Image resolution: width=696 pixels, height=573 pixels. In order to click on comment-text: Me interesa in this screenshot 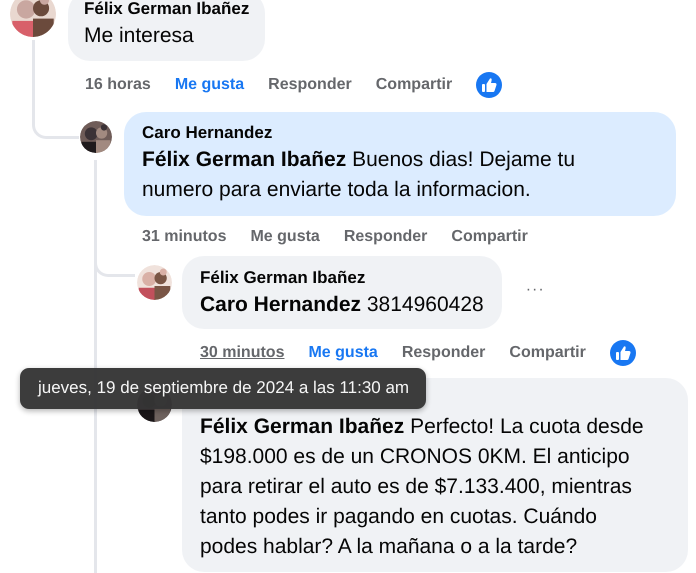, I will do `click(139, 36)`.